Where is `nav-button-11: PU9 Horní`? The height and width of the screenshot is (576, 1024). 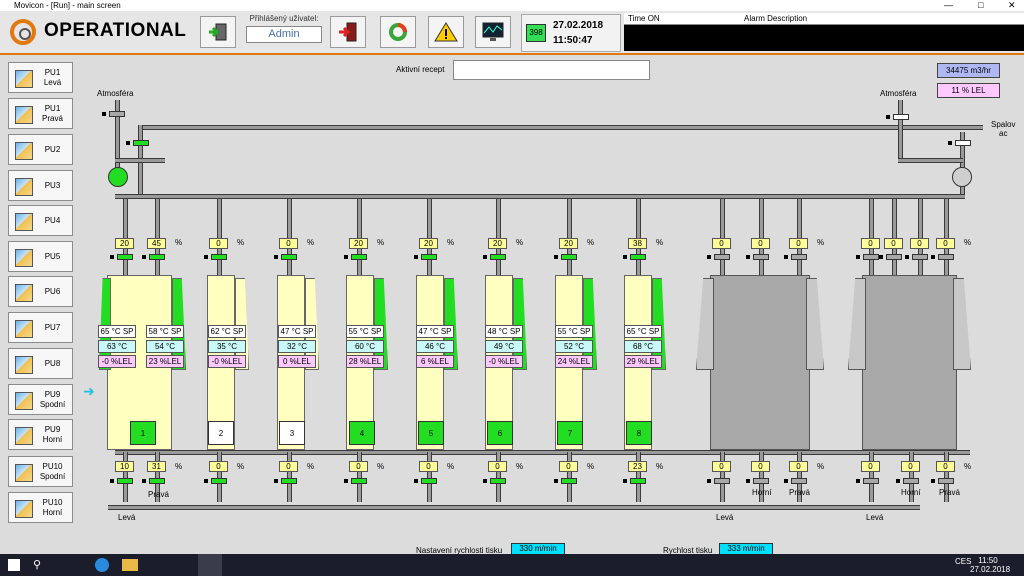
nav-button-11: PU9 Horní is located at coordinates (40, 434).